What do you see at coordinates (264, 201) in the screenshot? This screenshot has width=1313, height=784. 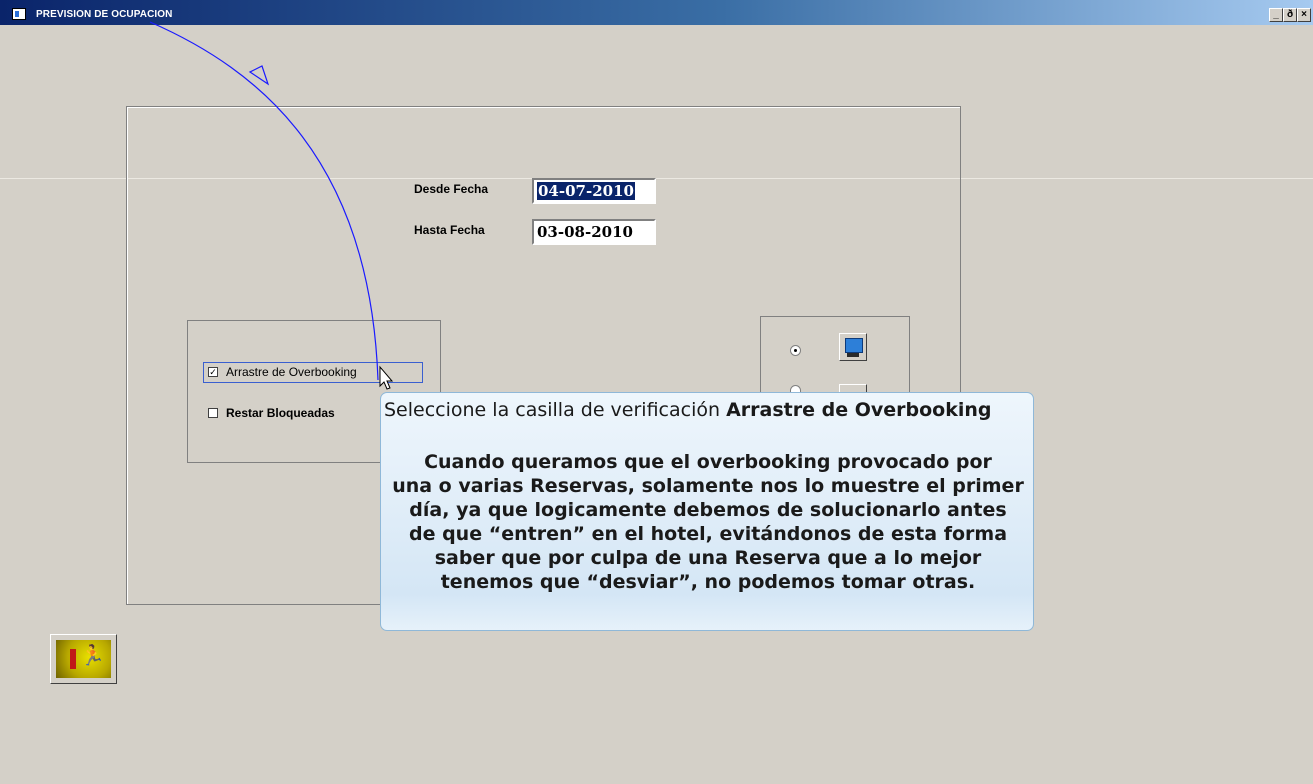 I see `pointer-arc` at bounding box center [264, 201].